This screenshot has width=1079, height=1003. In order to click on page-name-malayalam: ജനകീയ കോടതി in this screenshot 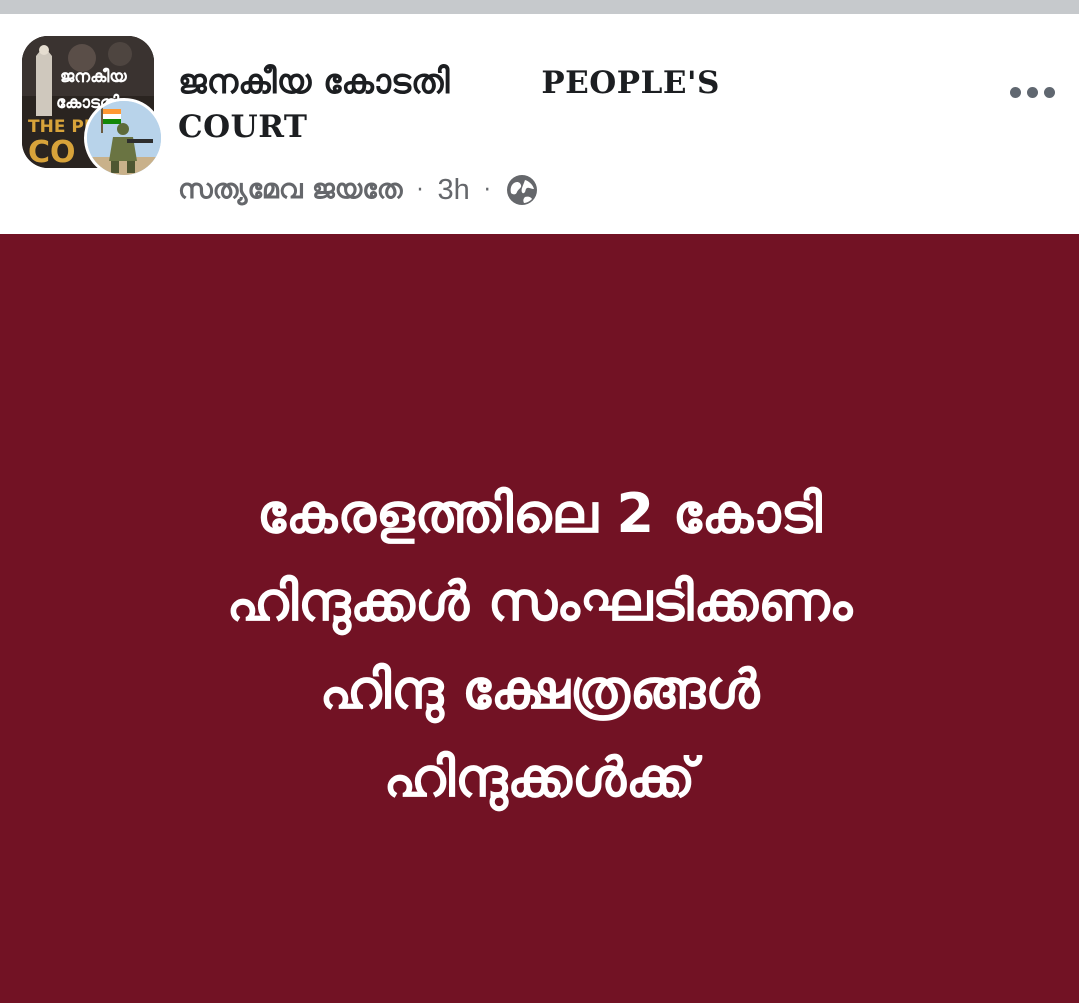, I will do `click(314, 82)`.